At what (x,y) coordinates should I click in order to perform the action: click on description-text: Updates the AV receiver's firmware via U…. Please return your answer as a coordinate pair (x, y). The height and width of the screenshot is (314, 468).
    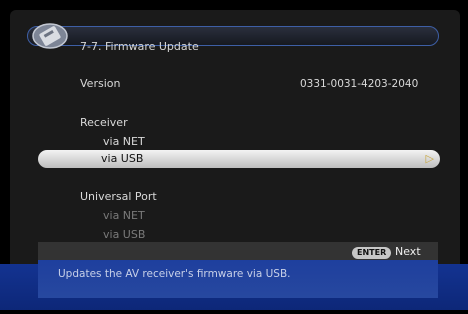
    Looking at the image, I should click on (174, 274).